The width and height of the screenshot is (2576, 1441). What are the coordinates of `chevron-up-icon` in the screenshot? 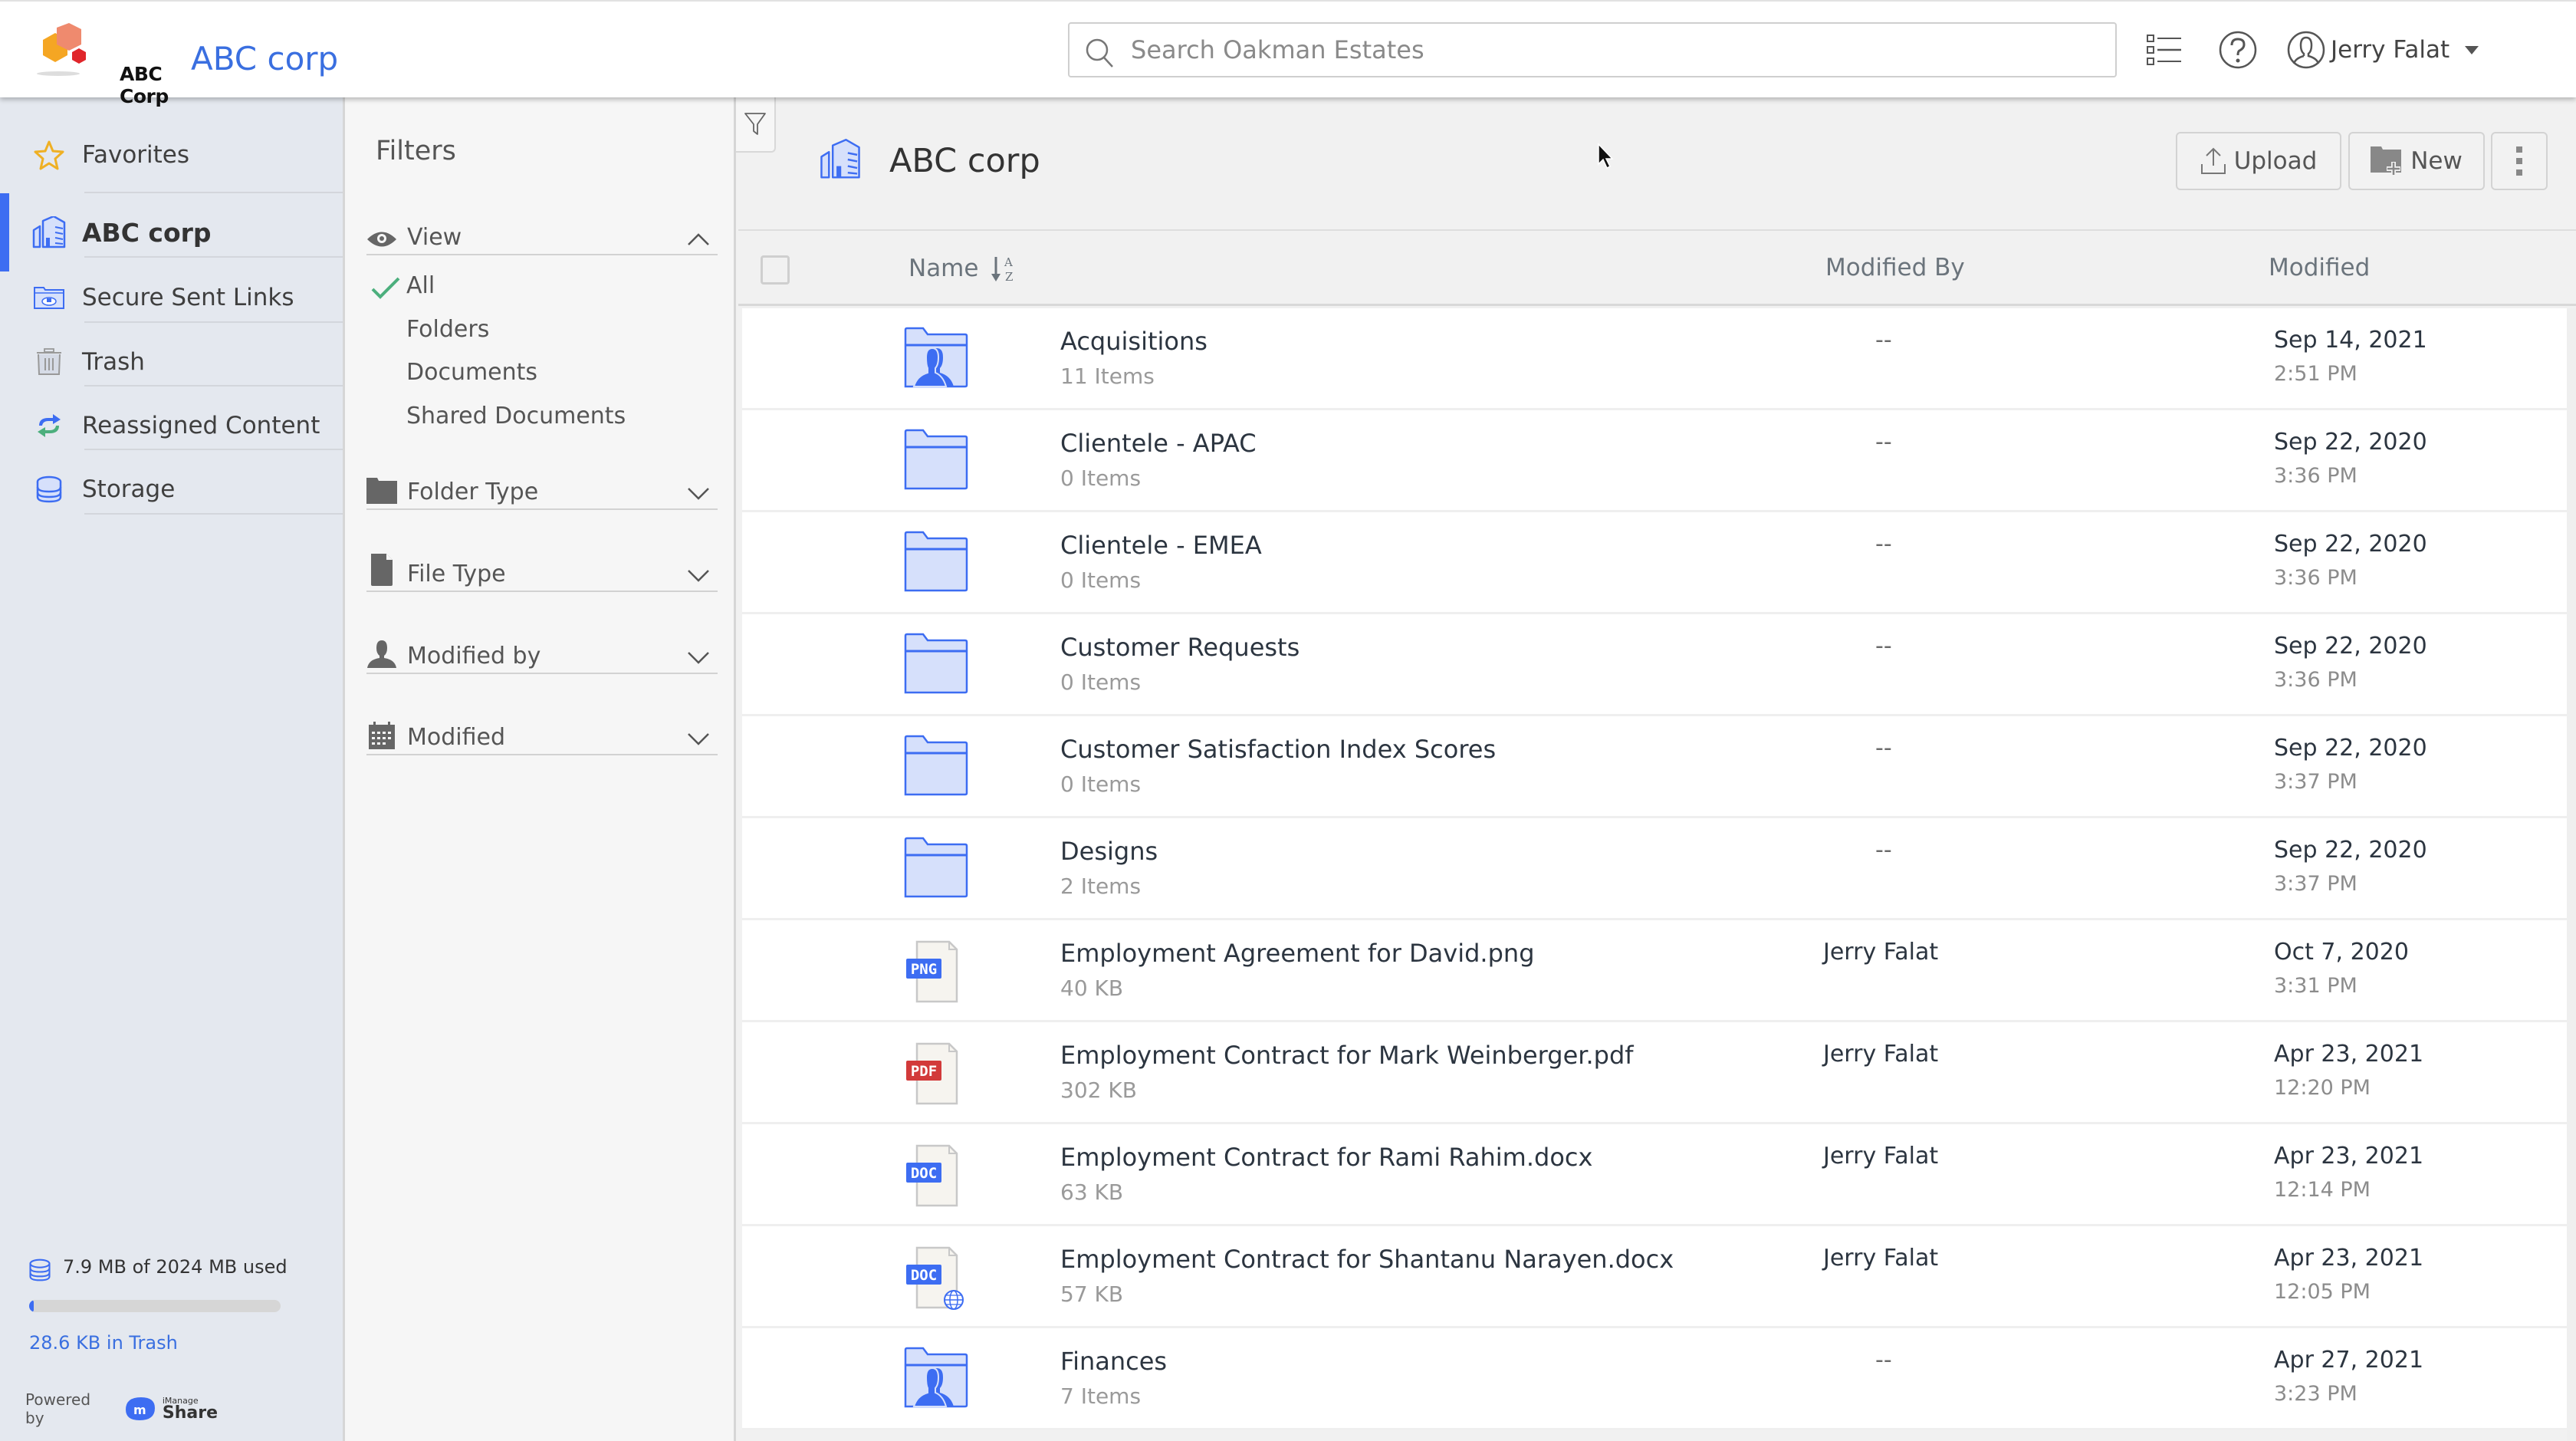 It's located at (698, 239).